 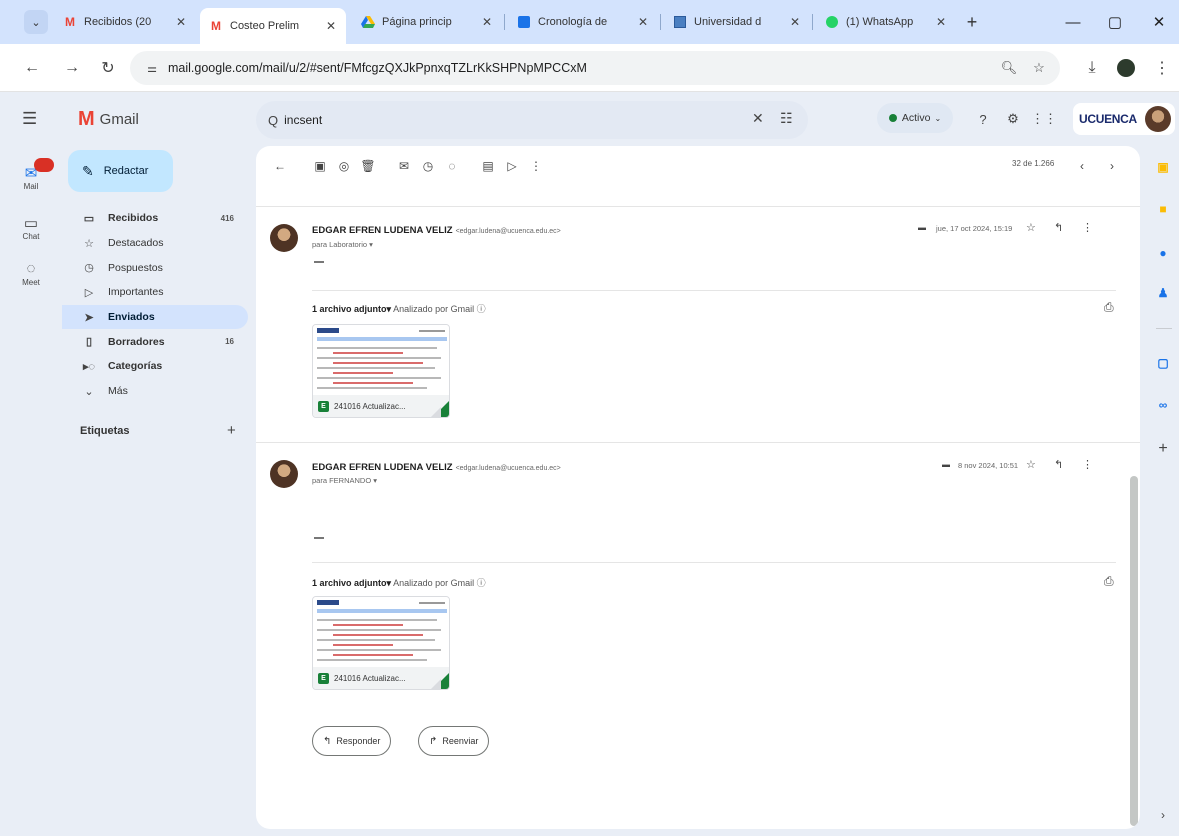 What do you see at coordinates (786, 118) in the screenshot?
I see `search-options-icon: ☷` at bounding box center [786, 118].